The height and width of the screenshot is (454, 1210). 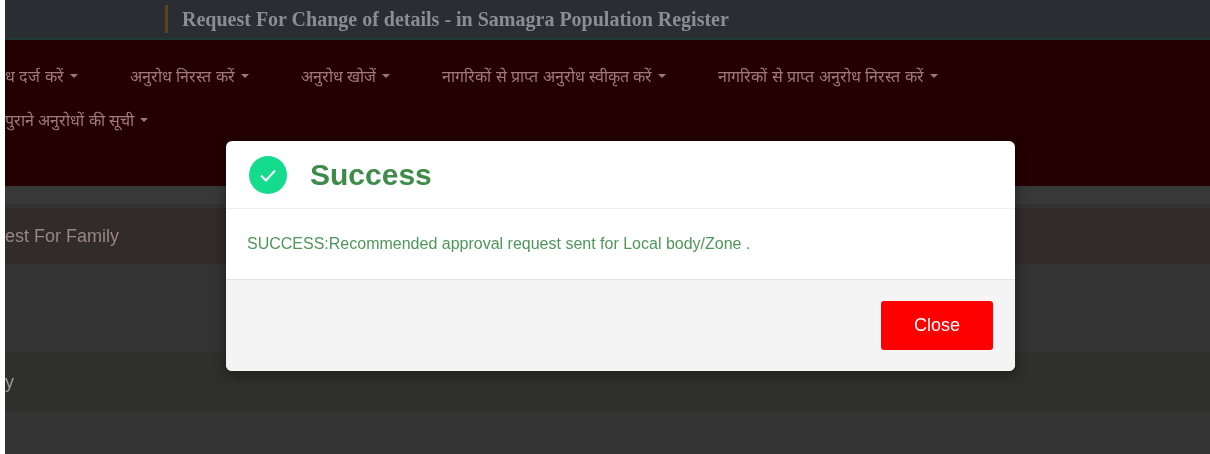 What do you see at coordinates (345, 76) in the screenshot?
I see `nav-menu-item: अनुरोध खोजें` at bounding box center [345, 76].